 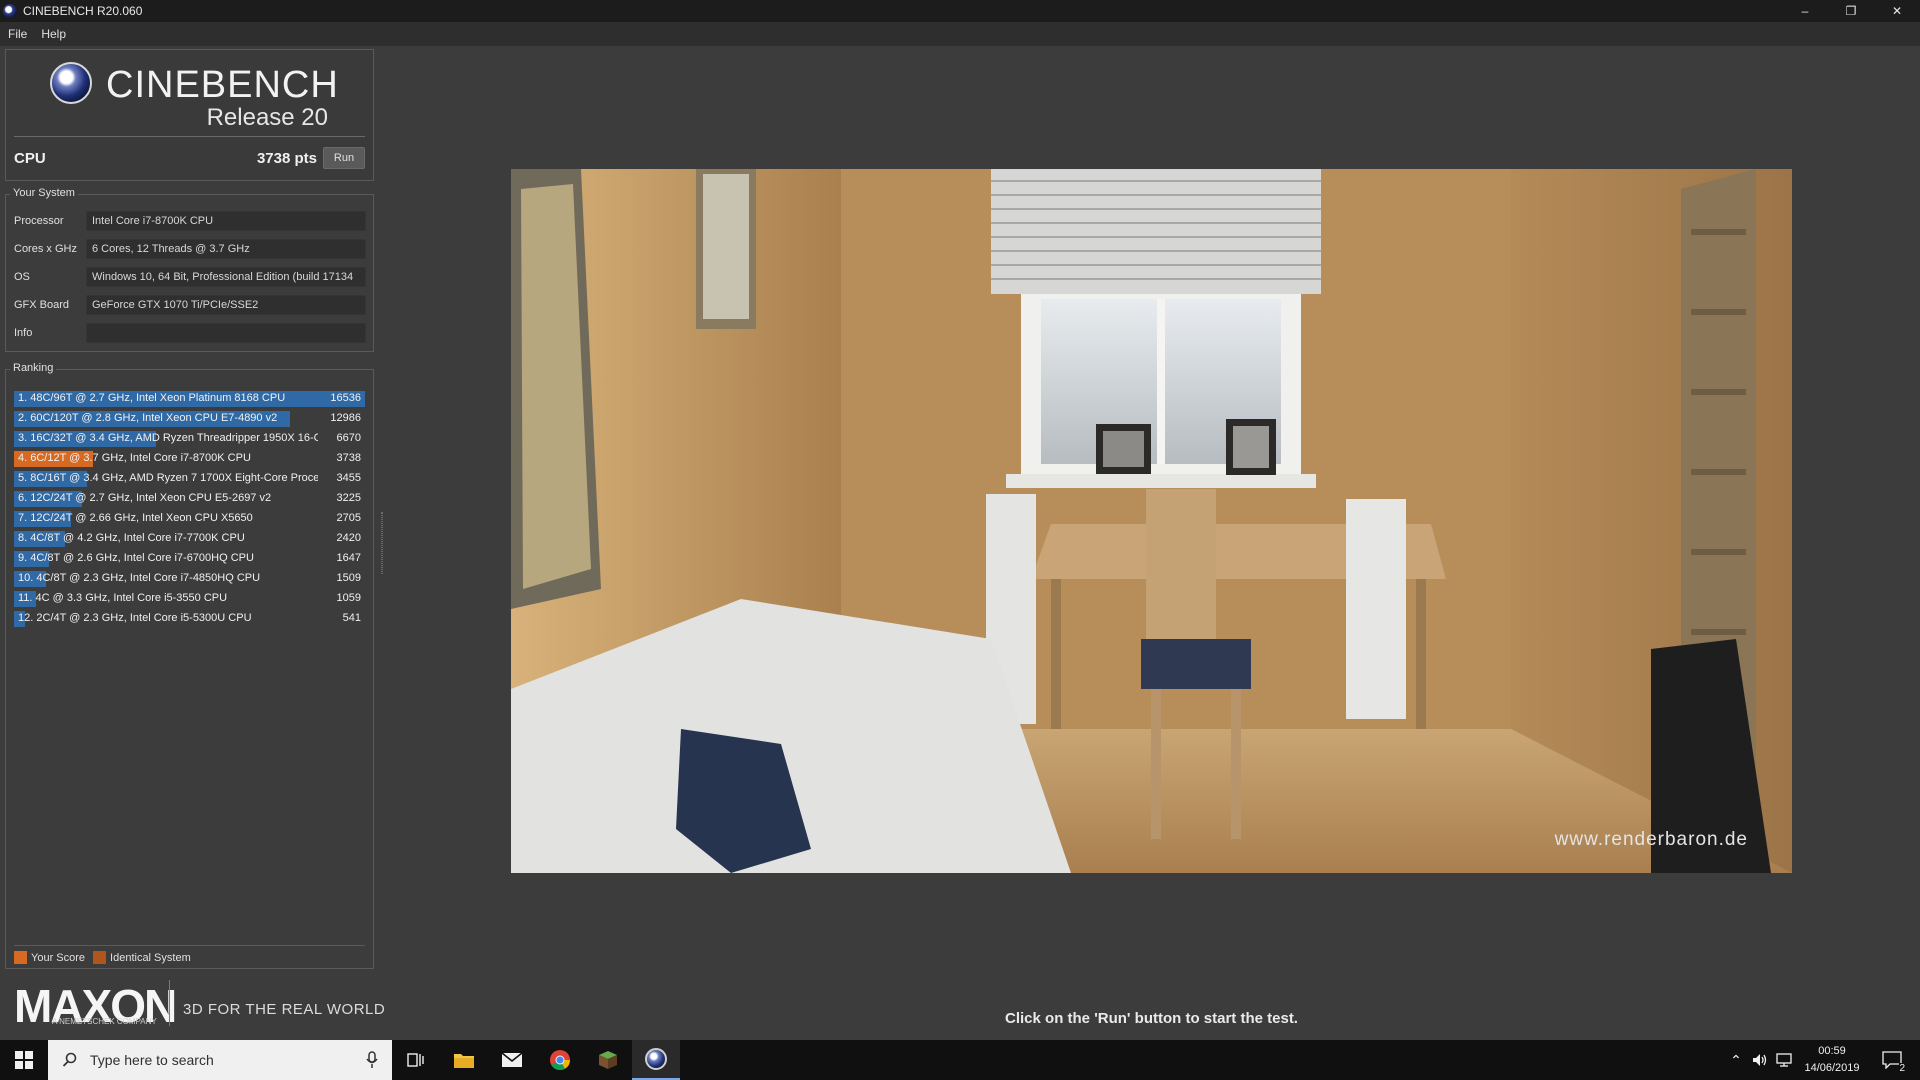 I want to click on title-bar: CINEBENCH R20.060 – ❐ ✕, so click(x=960, y=11).